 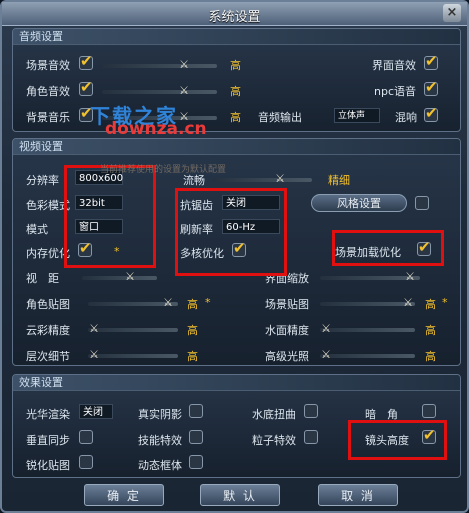 What do you see at coordinates (119, 278) in the screenshot?
I see `view-distance-slider` at bounding box center [119, 278].